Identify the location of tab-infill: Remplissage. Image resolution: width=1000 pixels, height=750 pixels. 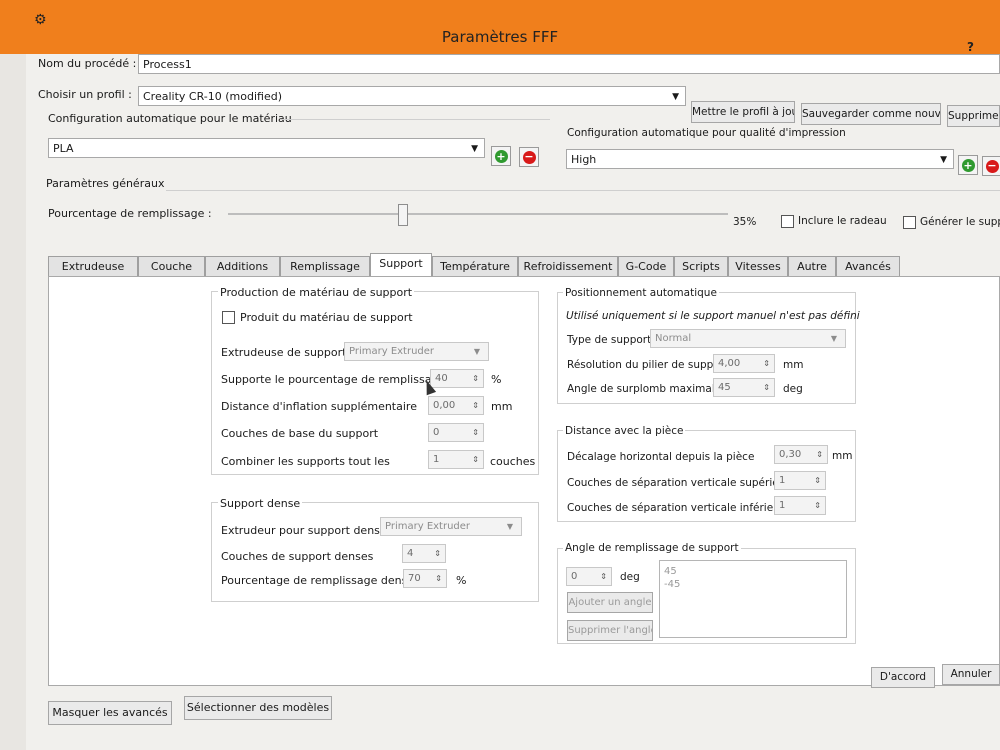
(325, 266).